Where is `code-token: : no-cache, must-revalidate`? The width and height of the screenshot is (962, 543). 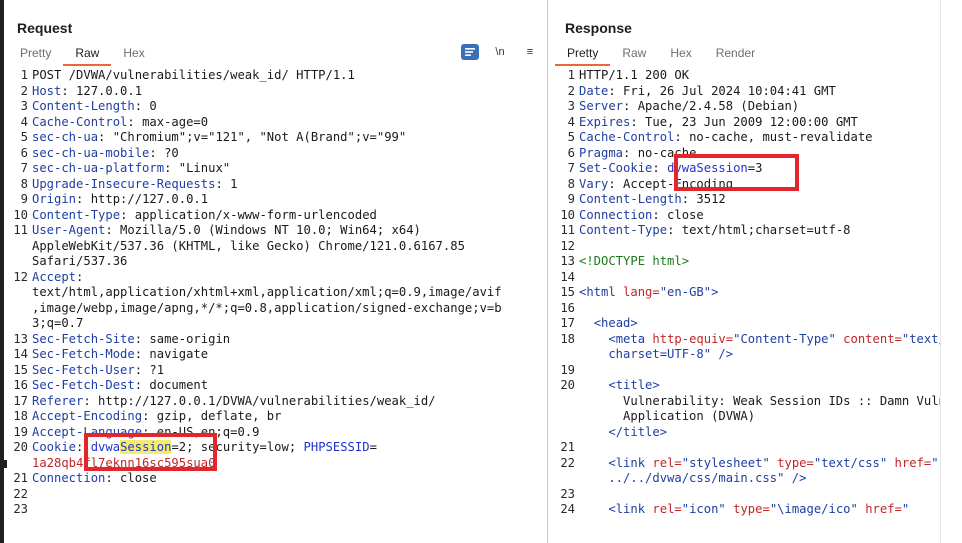
code-token: : no-cache, must-revalidate is located at coordinates (773, 137).